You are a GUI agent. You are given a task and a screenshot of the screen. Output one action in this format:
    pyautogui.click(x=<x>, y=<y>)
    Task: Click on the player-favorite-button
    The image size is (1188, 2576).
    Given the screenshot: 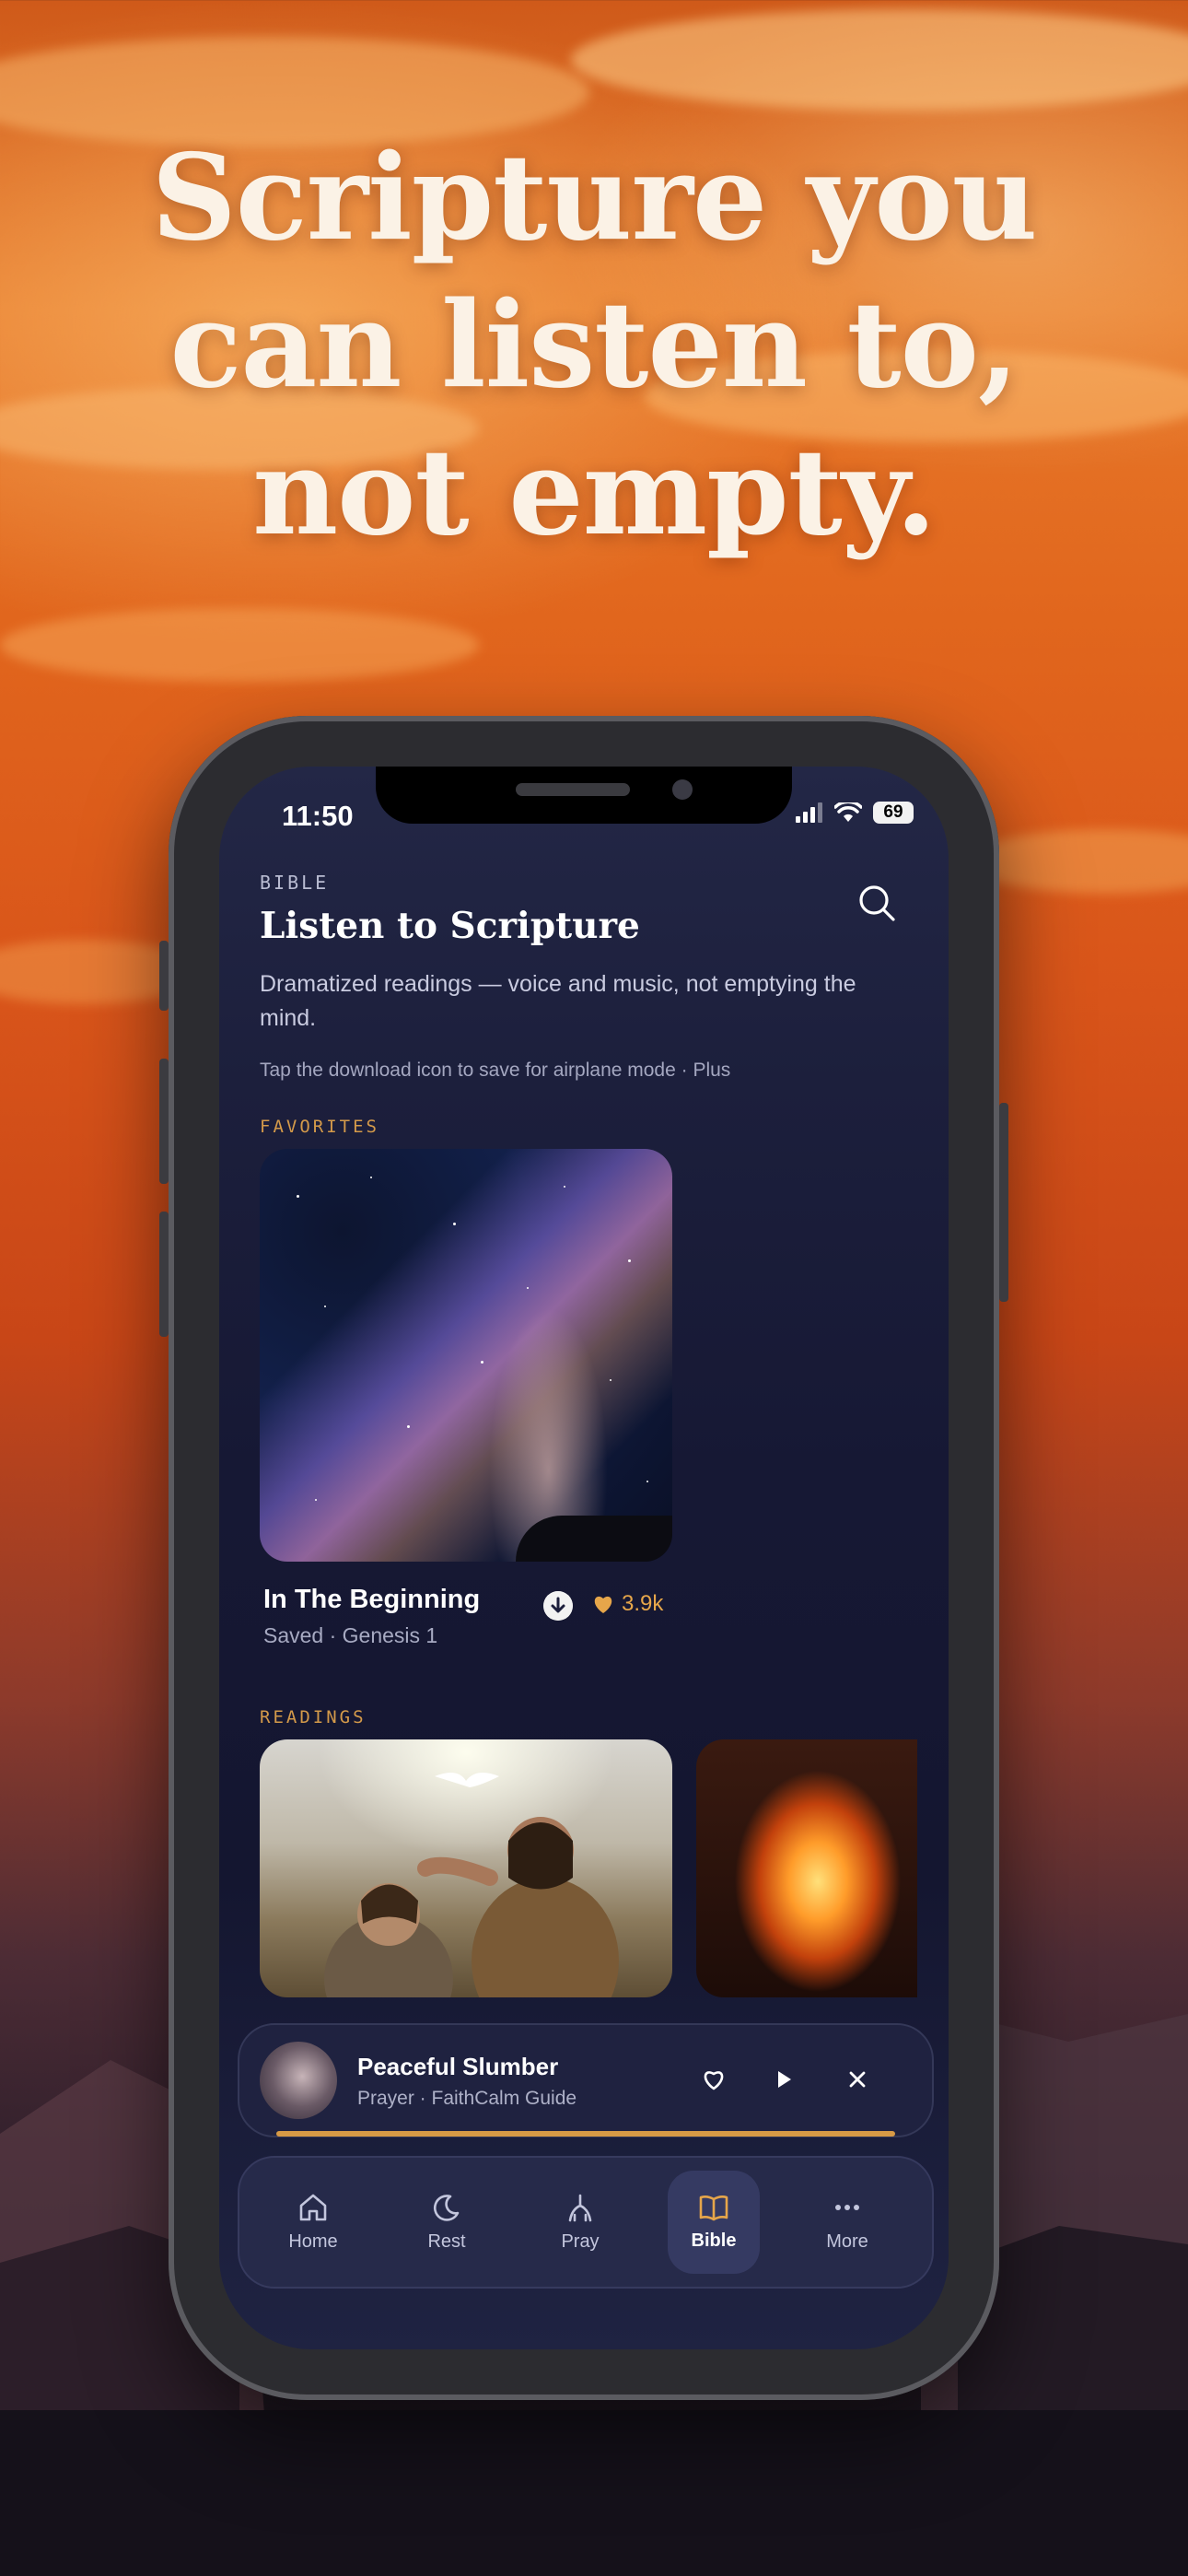 What is the action you would take?
    pyautogui.click(x=714, y=2079)
    